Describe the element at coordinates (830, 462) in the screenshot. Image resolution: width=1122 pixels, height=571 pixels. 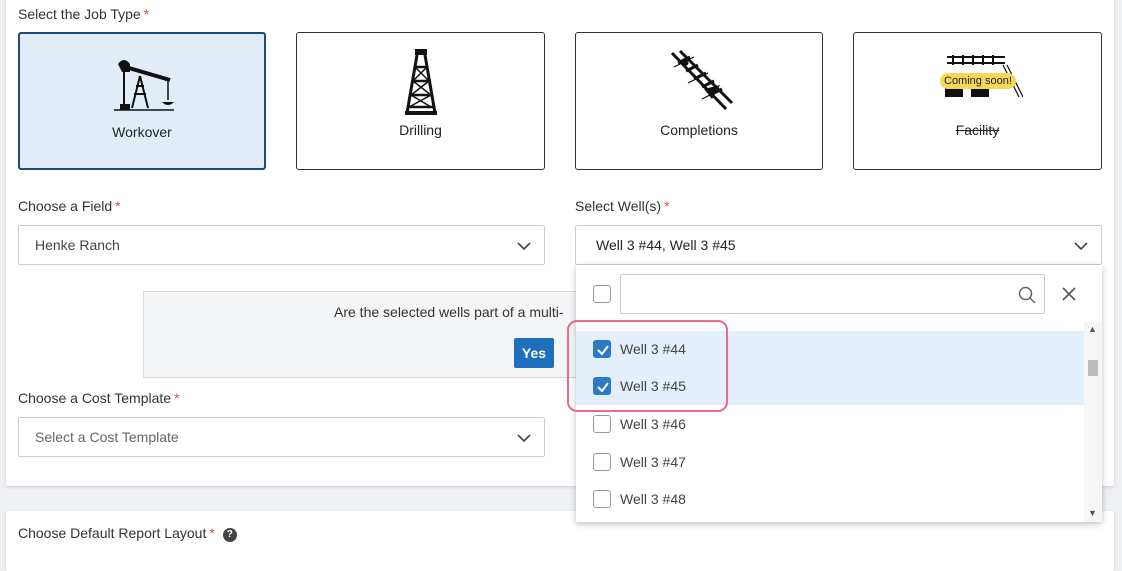
I see `well-option: Well 3 #47` at that location.